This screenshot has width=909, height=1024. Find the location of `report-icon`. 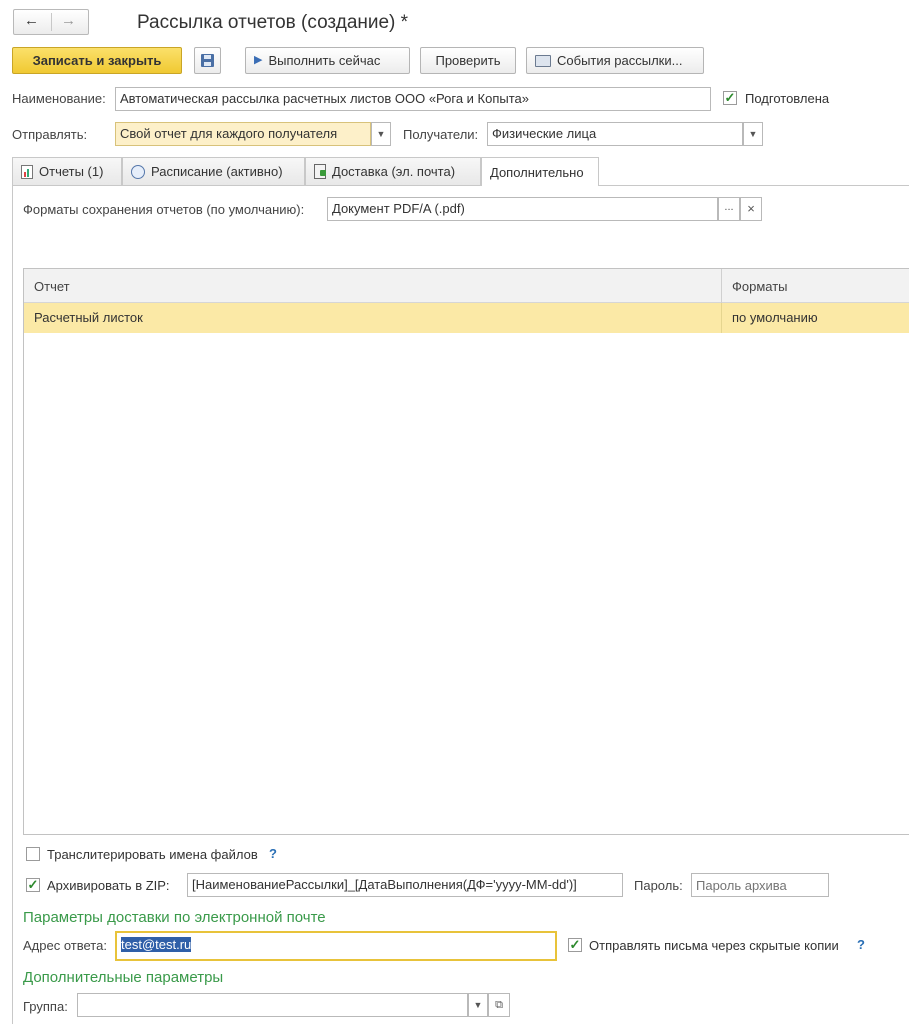

report-icon is located at coordinates (27, 171).